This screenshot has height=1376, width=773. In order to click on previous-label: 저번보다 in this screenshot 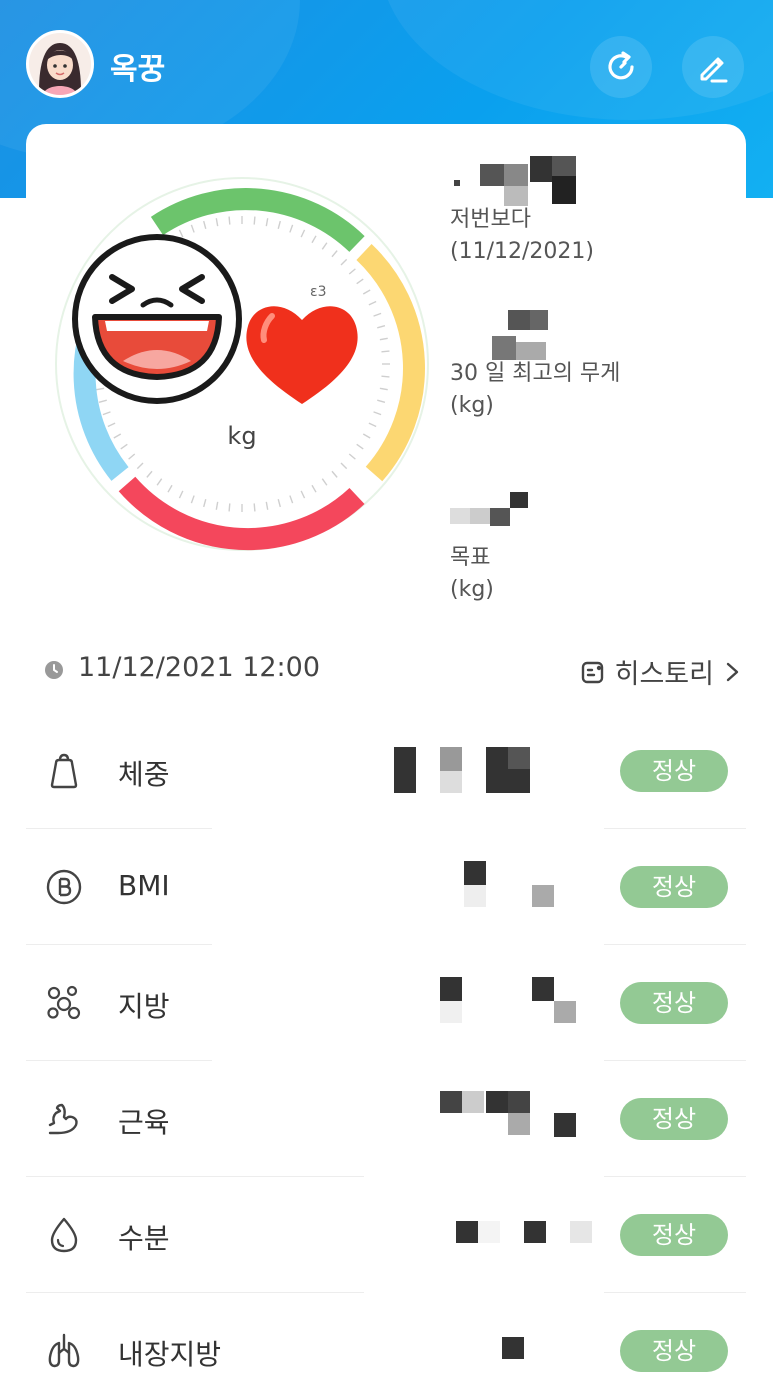, I will do `click(490, 219)`.